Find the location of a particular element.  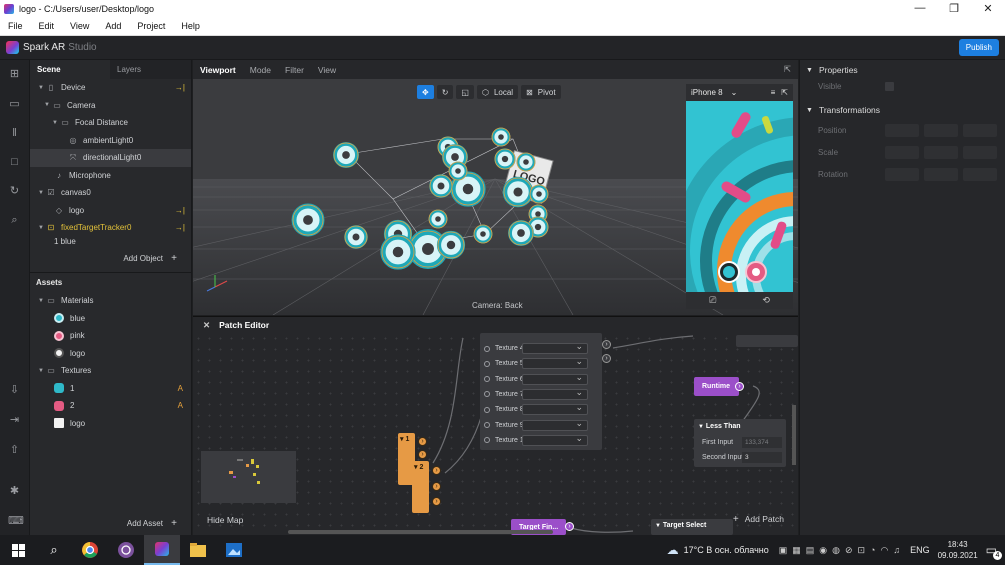

collapsed-node is located at coordinates (767, 341).